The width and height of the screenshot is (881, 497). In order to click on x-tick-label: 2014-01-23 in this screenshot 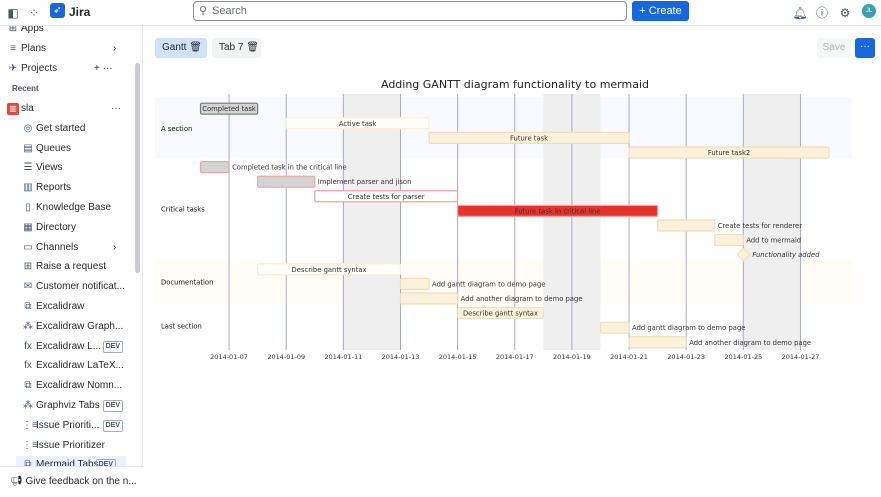, I will do `click(686, 357)`.